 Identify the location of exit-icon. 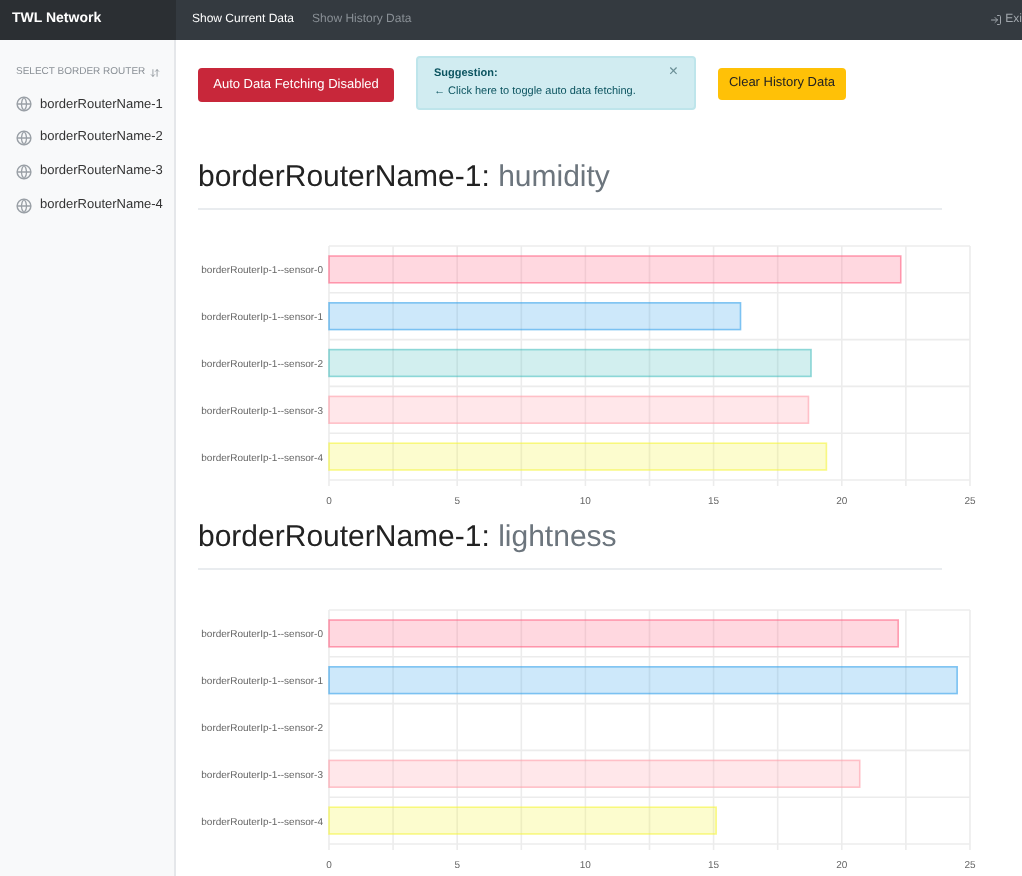
(995, 20).